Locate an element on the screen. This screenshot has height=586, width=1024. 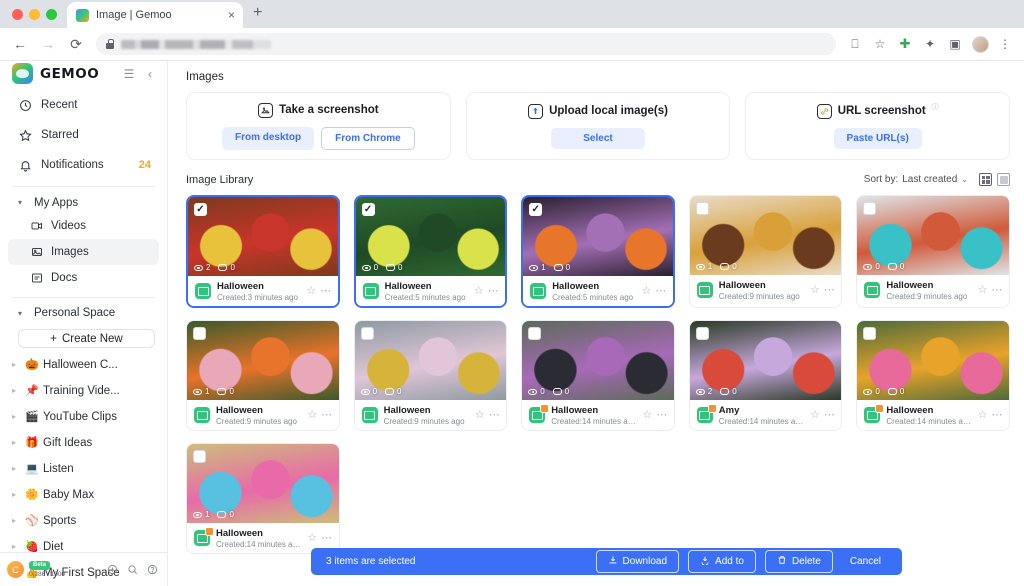
install-app-icon: ⎕ is located at coordinates (855, 44).